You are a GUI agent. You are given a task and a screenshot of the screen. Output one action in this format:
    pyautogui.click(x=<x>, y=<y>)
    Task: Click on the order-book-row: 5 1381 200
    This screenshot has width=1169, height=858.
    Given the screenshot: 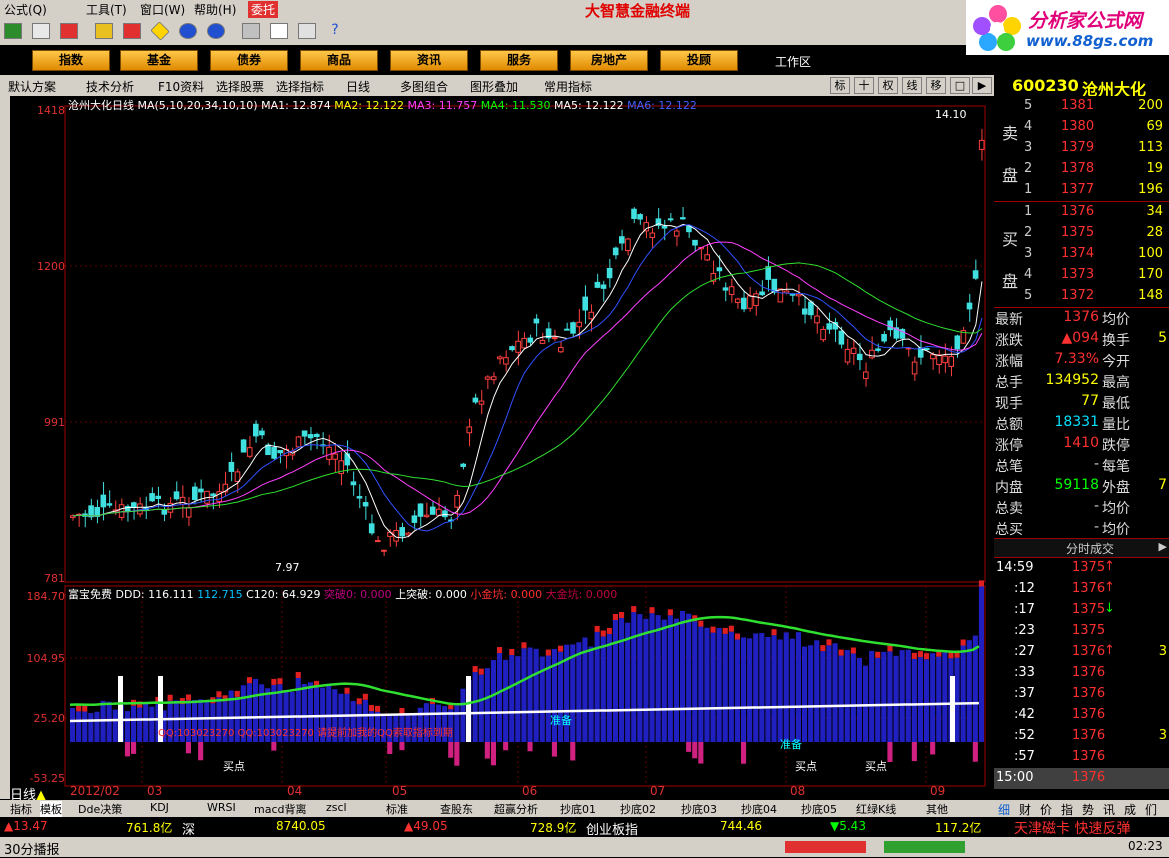 What is the action you would take?
    pyautogui.click(x=1081, y=106)
    